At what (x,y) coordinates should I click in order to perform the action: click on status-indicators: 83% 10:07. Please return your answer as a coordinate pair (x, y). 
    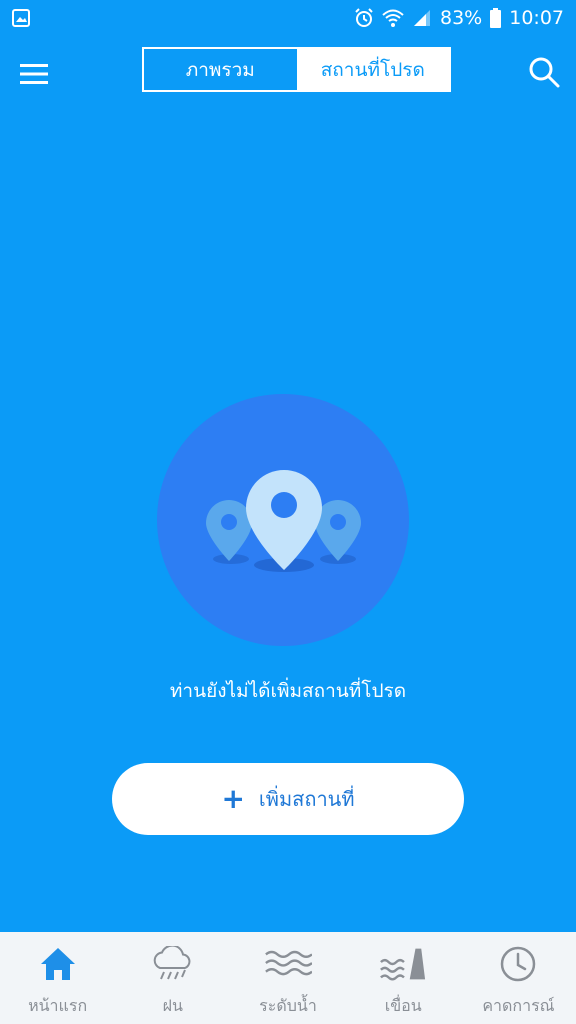
    Looking at the image, I should click on (459, 18).